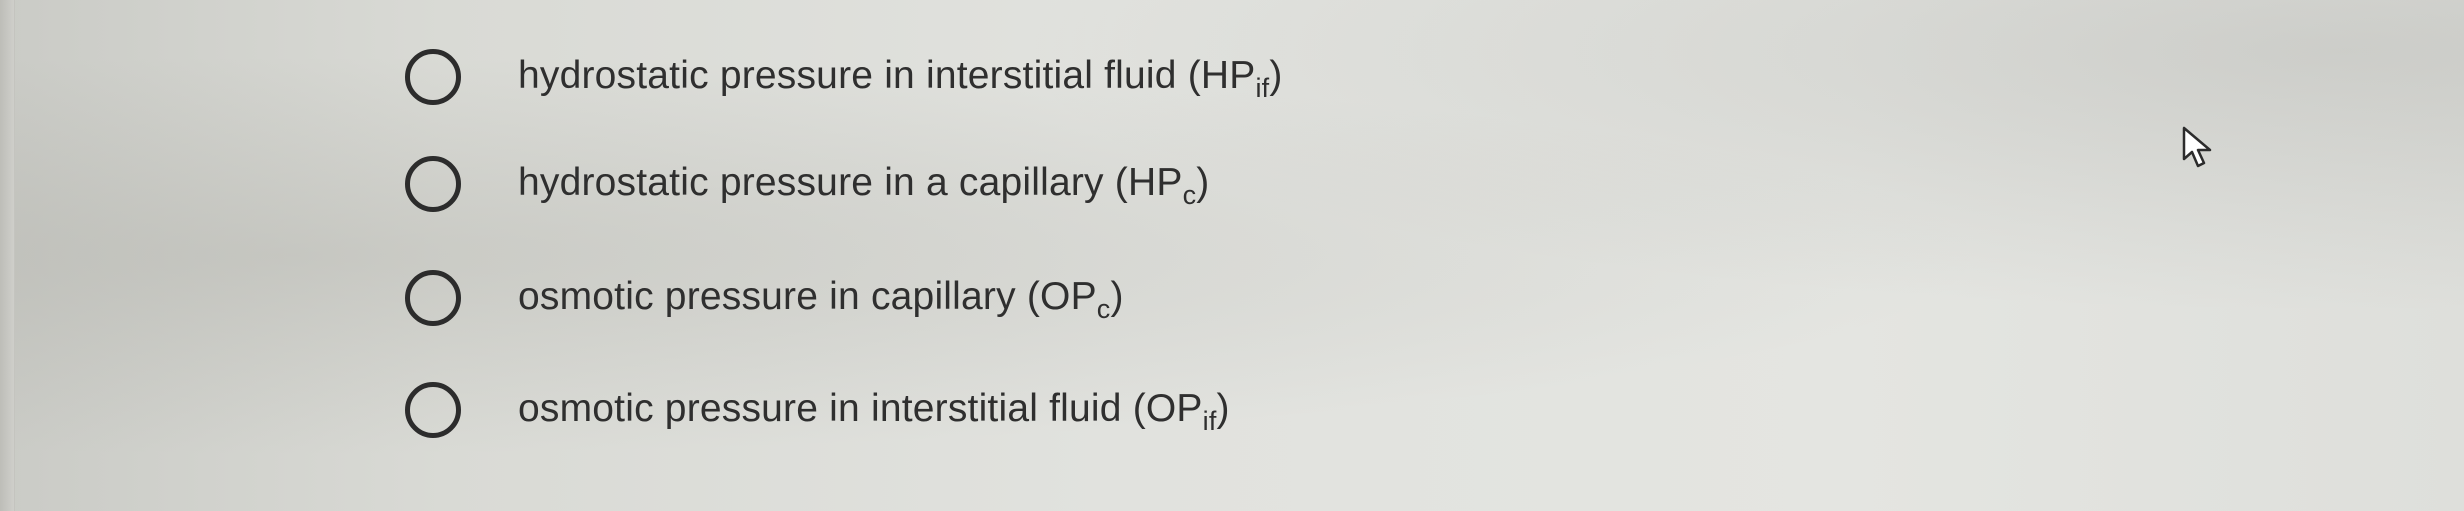 This screenshot has width=2464, height=511. I want to click on option-text: hydrostatic pressure in a capillary (HP, so click(850, 182).